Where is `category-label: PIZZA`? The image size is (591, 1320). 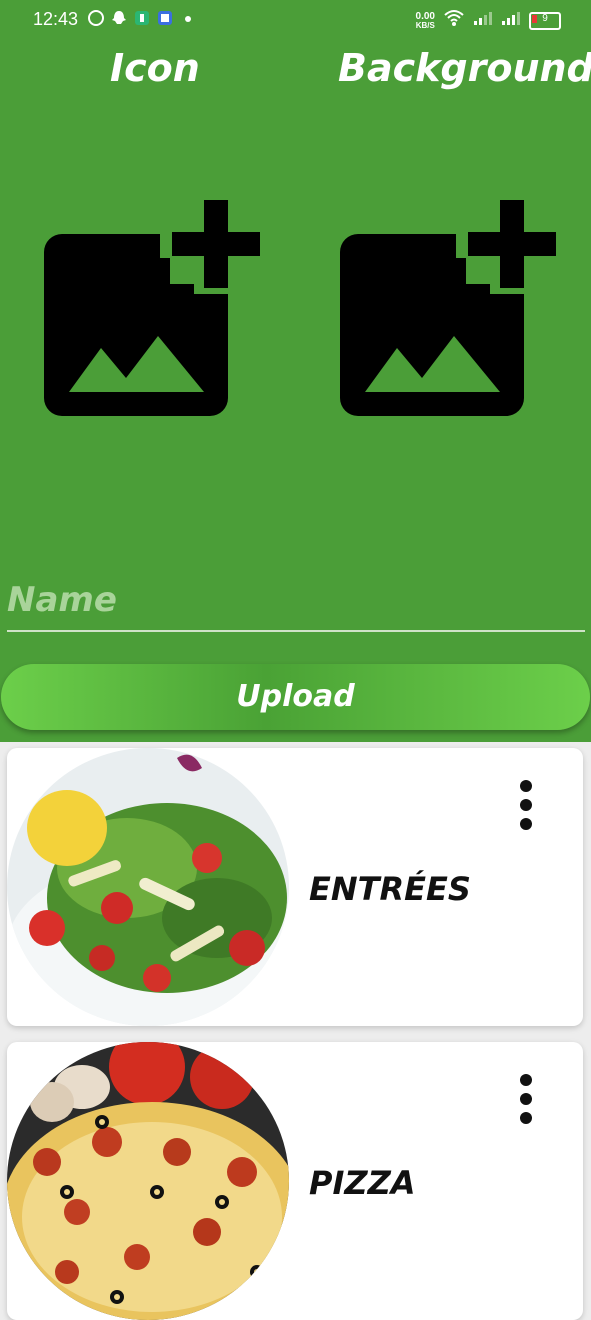
category-label: PIZZA is located at coordinates (362, 1183).